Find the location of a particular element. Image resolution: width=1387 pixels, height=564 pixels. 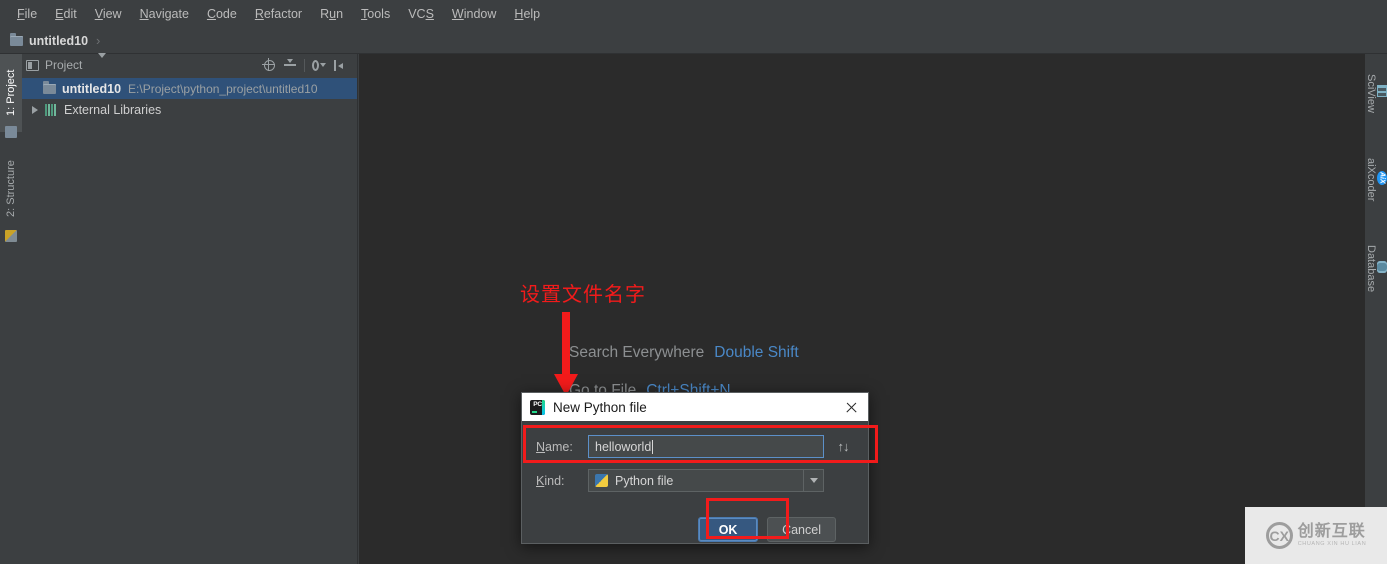

menu-window: Window is located at coordinates (474, 14).